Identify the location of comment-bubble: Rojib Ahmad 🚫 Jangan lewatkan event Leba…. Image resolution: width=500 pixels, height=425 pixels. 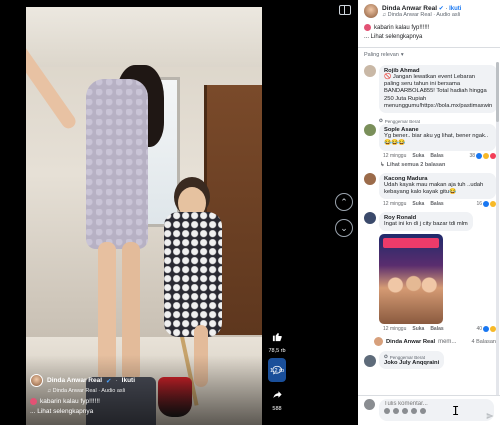
(438, 89).